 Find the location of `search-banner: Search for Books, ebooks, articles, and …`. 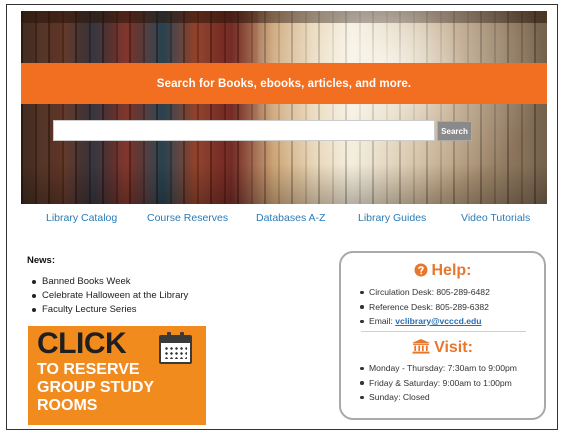

search-banner: Search for Books, ebooks, articles, and … is located at coordinates (284, 83).